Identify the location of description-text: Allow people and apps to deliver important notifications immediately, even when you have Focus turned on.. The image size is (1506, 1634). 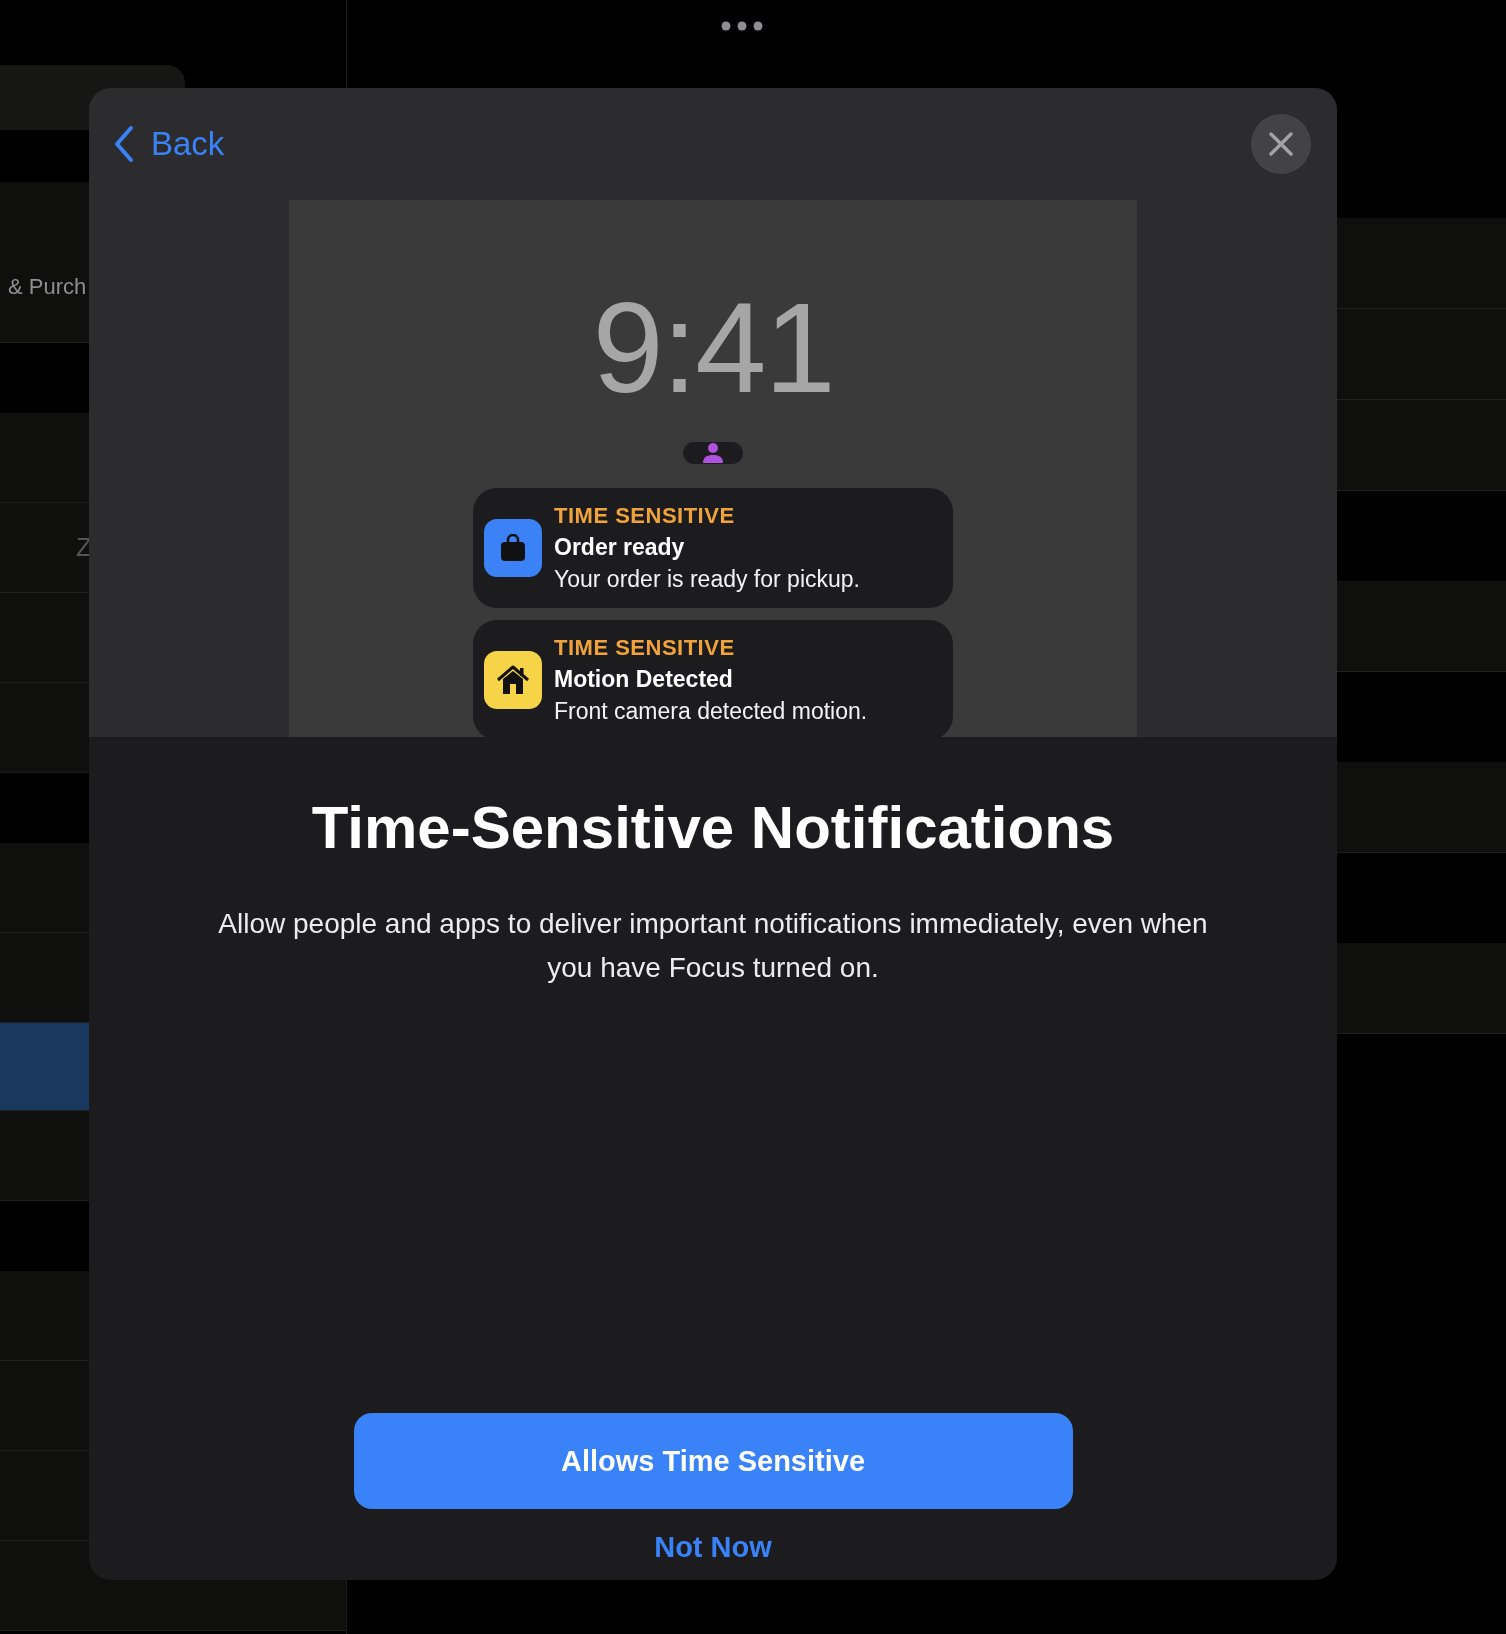
(713, 946).